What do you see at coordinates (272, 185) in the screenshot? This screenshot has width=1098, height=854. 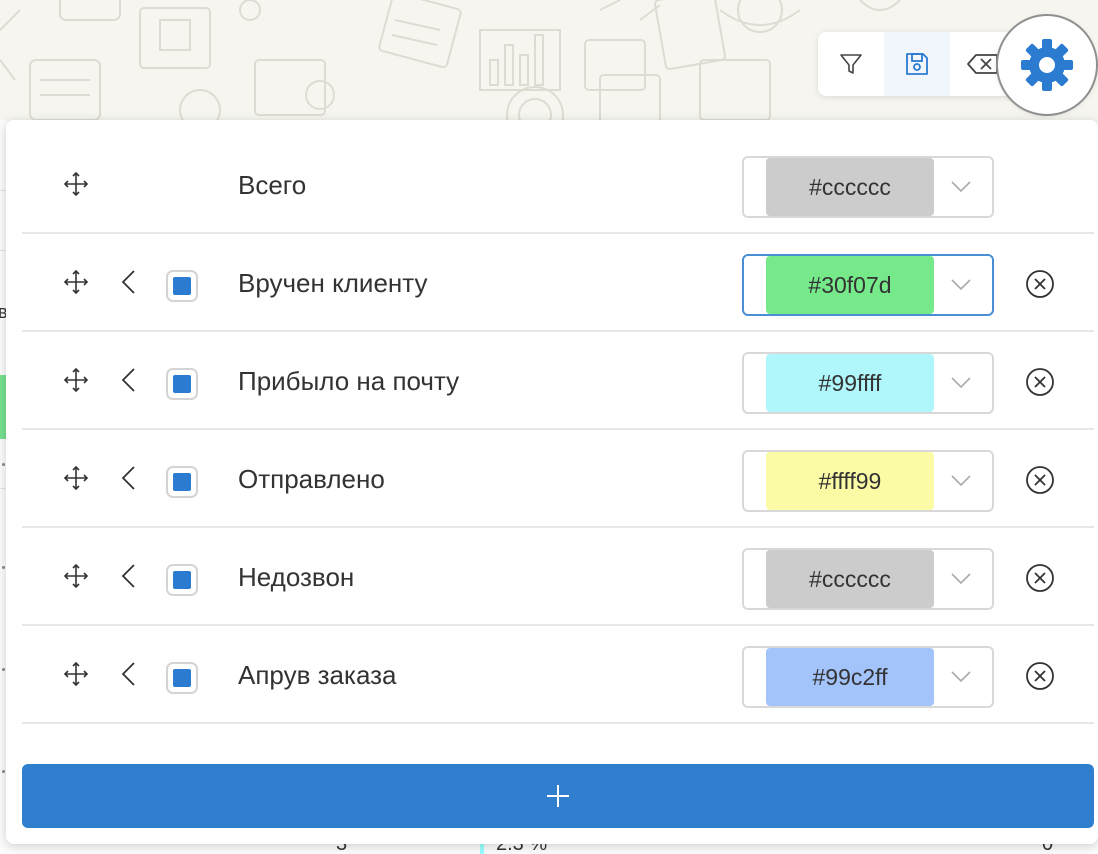 I see `status-label: Всего` at bounding box center [272, 185].